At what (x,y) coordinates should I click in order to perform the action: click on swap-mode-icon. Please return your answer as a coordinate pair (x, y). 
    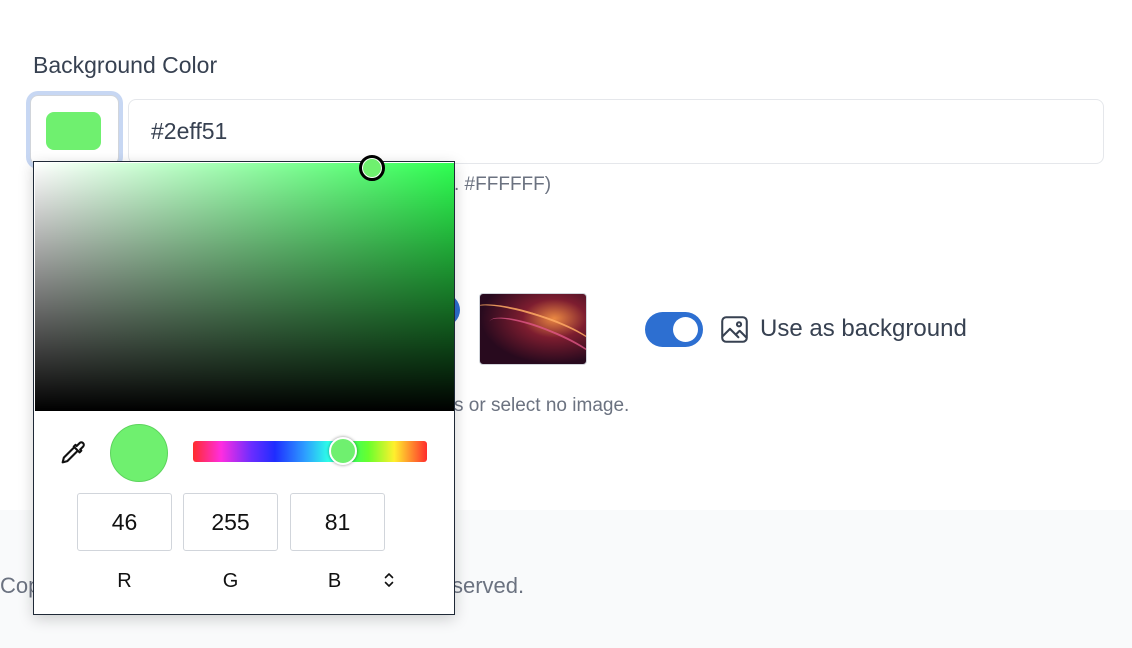
    Looking at the image, I should click on (389, 580).